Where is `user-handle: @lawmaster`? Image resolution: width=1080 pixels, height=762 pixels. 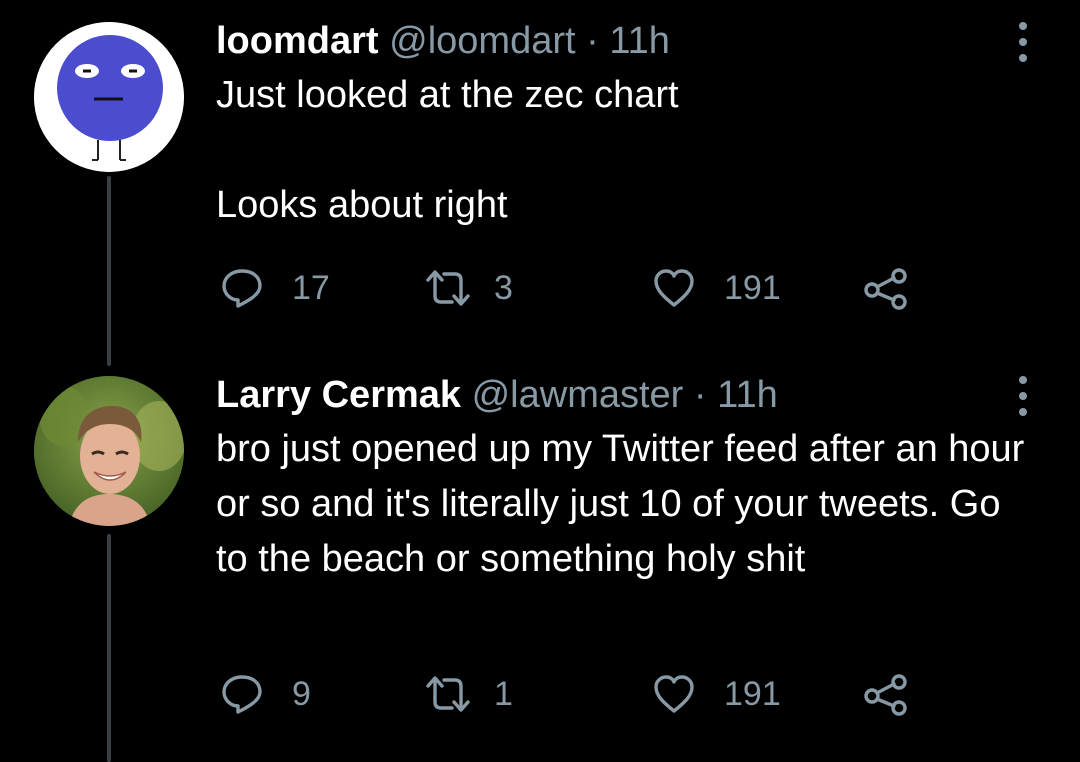 user-handle: @lawmaster is located at coordinates (578, 395).